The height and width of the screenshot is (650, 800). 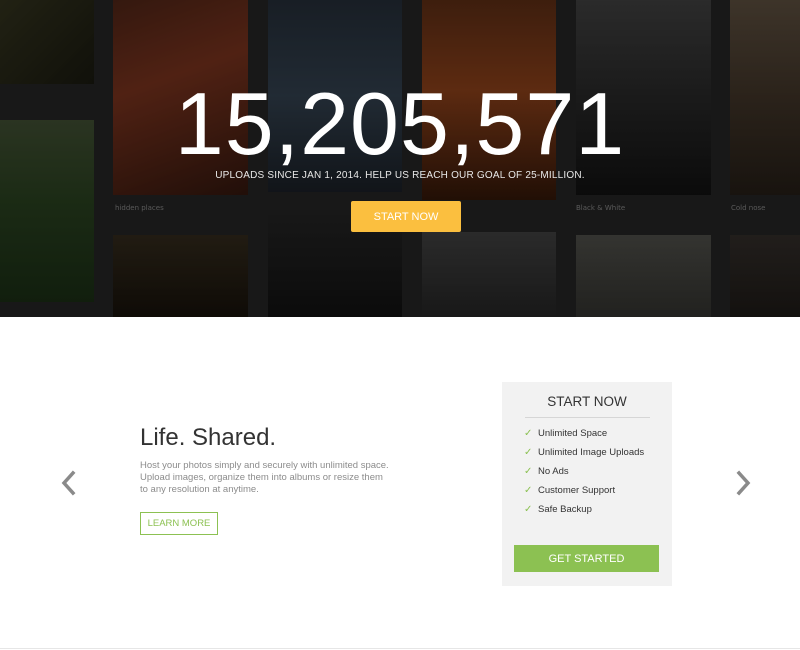 I want to click on section-divider, so click(x=400, y=648).